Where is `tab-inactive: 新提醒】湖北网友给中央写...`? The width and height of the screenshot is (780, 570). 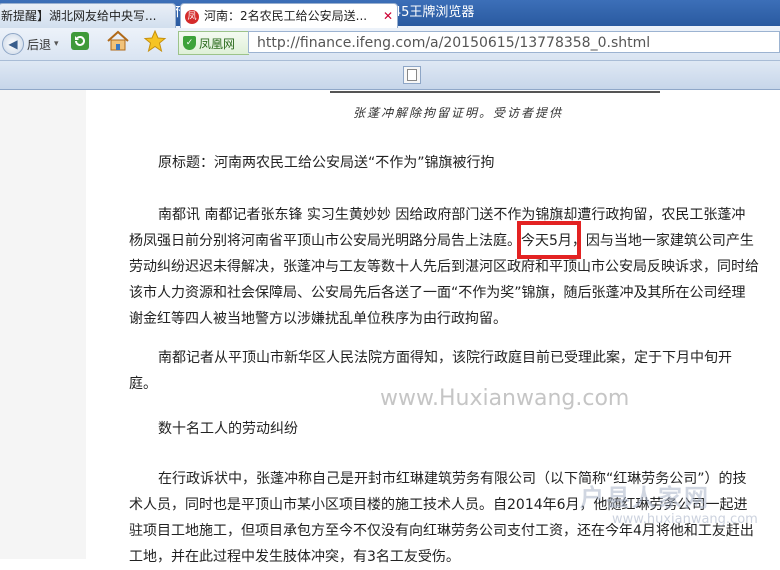 tab-inactive: 新提醒】湖北网友给中央写... is located at coordinates (88, 15).